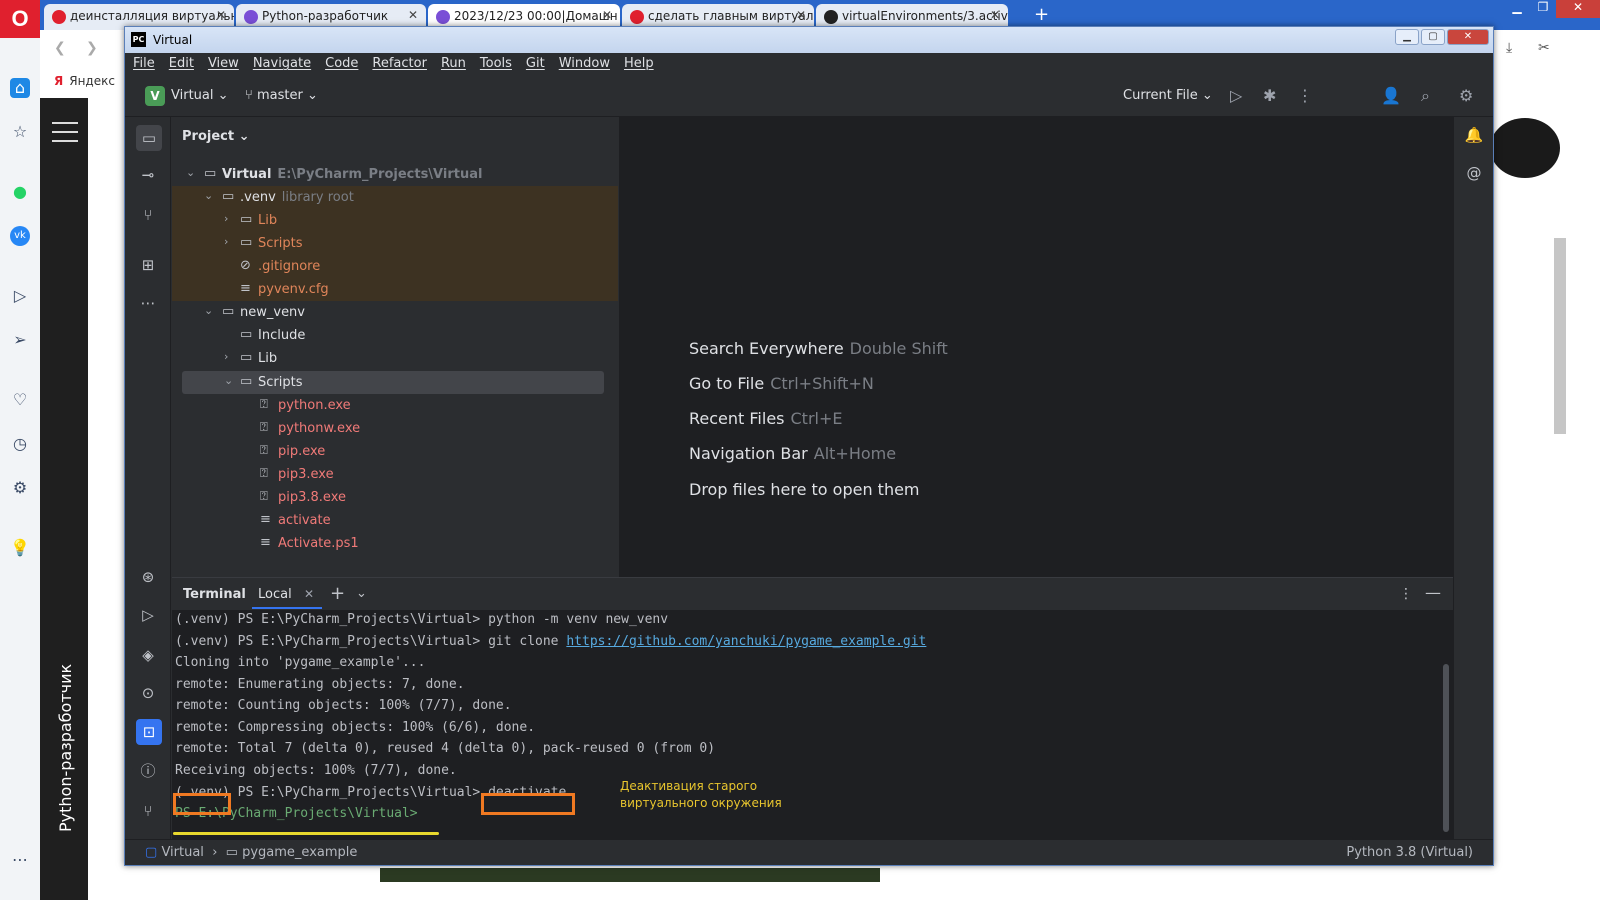 The width and height of the screenshot is (1600, 900). What do you see at coordinates (395, 266) in the screenshot?
I see `tree-item-gitignore: ⊘ .gitignore` at bounding box center [395, 266].